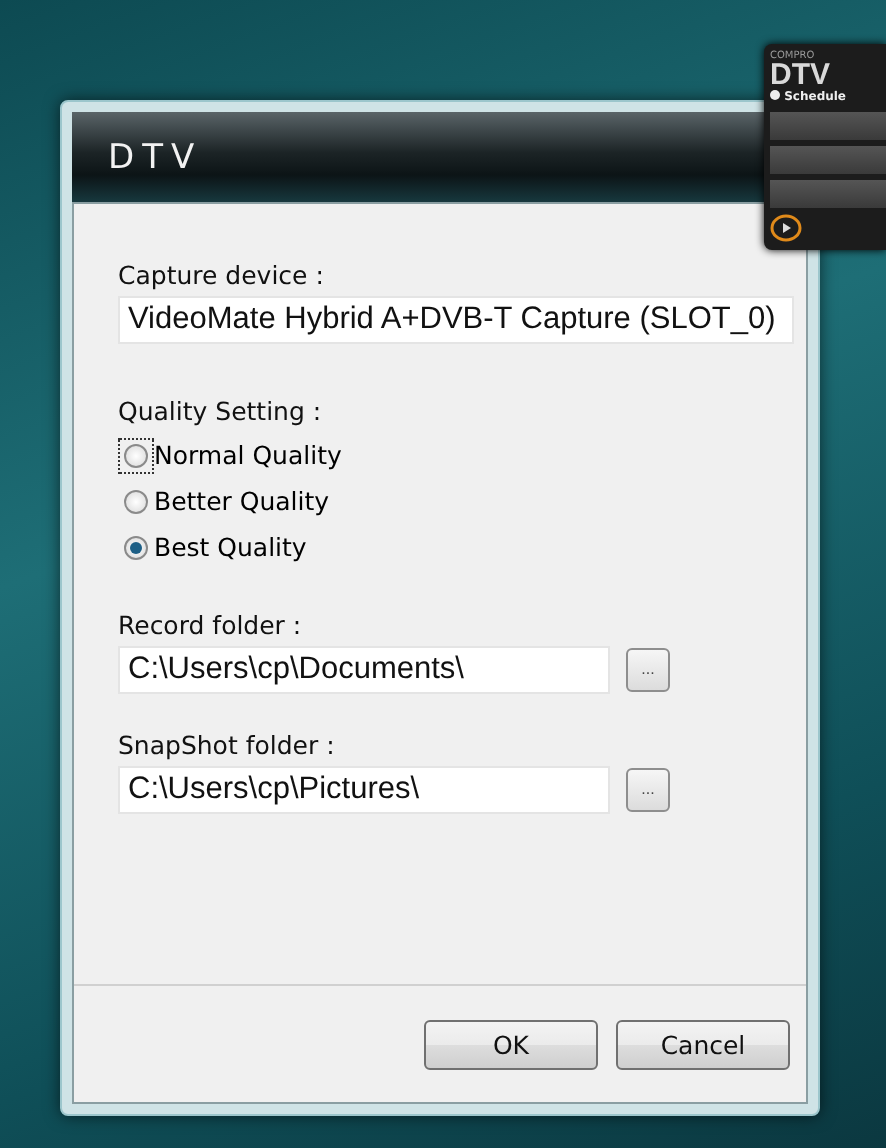 This screenshot has width=886, height=1148. What do you see at coordinates (222, 275) in the screenshot?
I see `capture-device-label: Capture device :` at bounding box center [222, 275].